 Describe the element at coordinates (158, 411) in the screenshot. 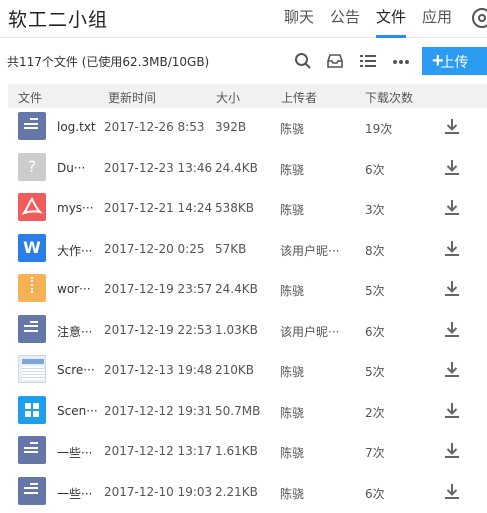

I see `file-updated-time: 2017-12-12 19:31` at that location.